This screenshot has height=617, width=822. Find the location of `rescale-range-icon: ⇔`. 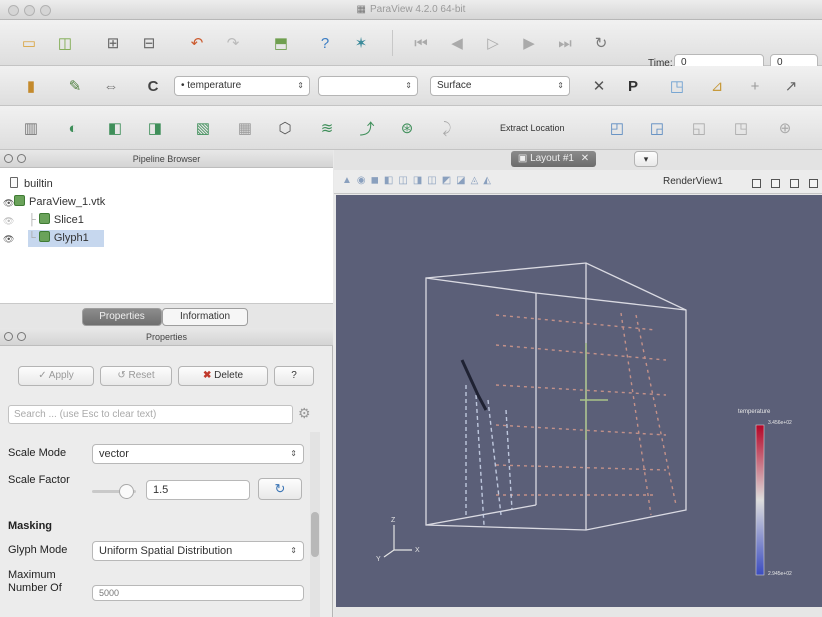

rescale-range-icon: ⇔ is located at coordinates (111, 86).